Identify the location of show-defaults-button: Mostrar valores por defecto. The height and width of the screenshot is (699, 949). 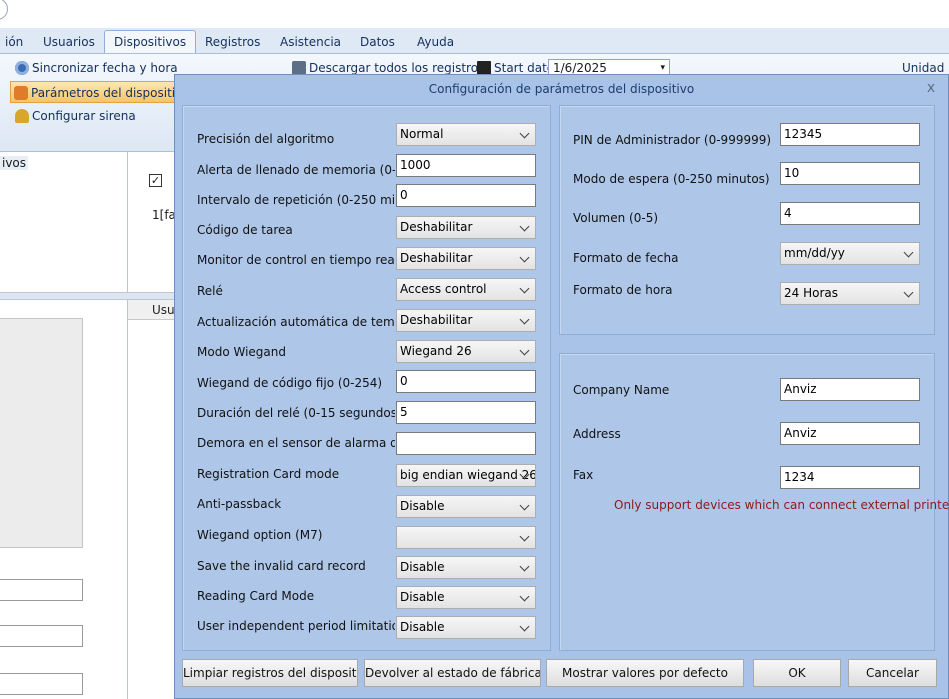
(645, 673).